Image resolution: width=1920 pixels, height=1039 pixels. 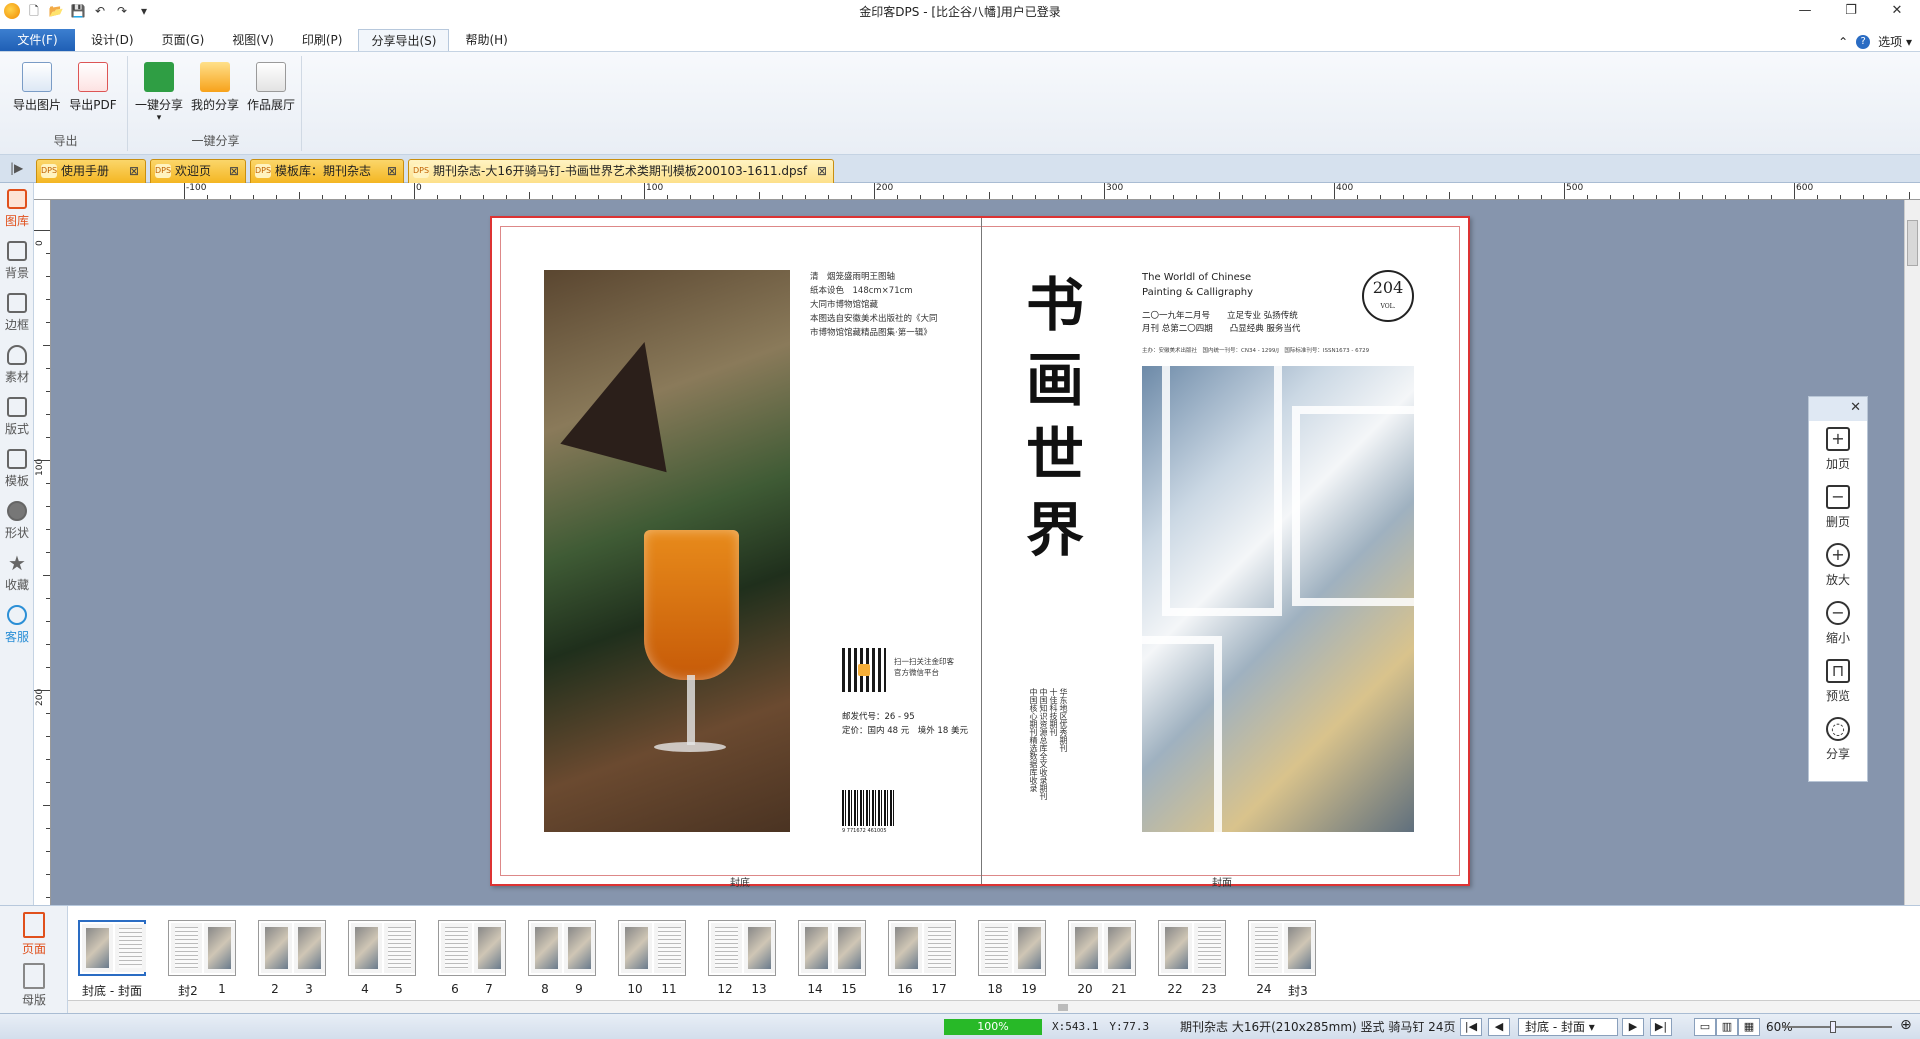 What do you see at coordinates (17, 209) in the screenshot?
I see `sidebar-item-gallery: 图库` at bounding box center [17, 209].